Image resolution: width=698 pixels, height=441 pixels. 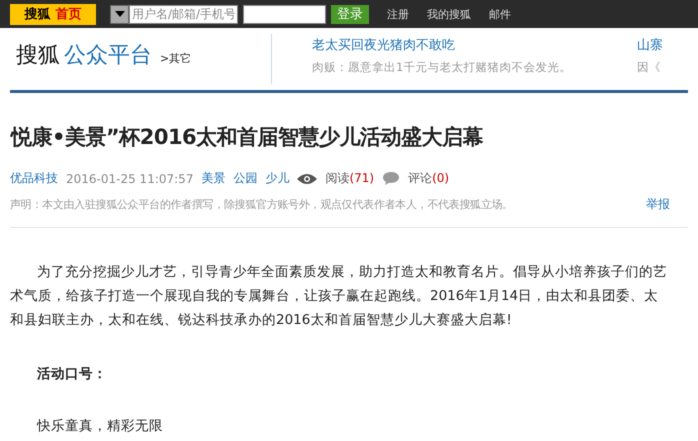 I want to click on top-link: 注册, so click(x=398, y=14).